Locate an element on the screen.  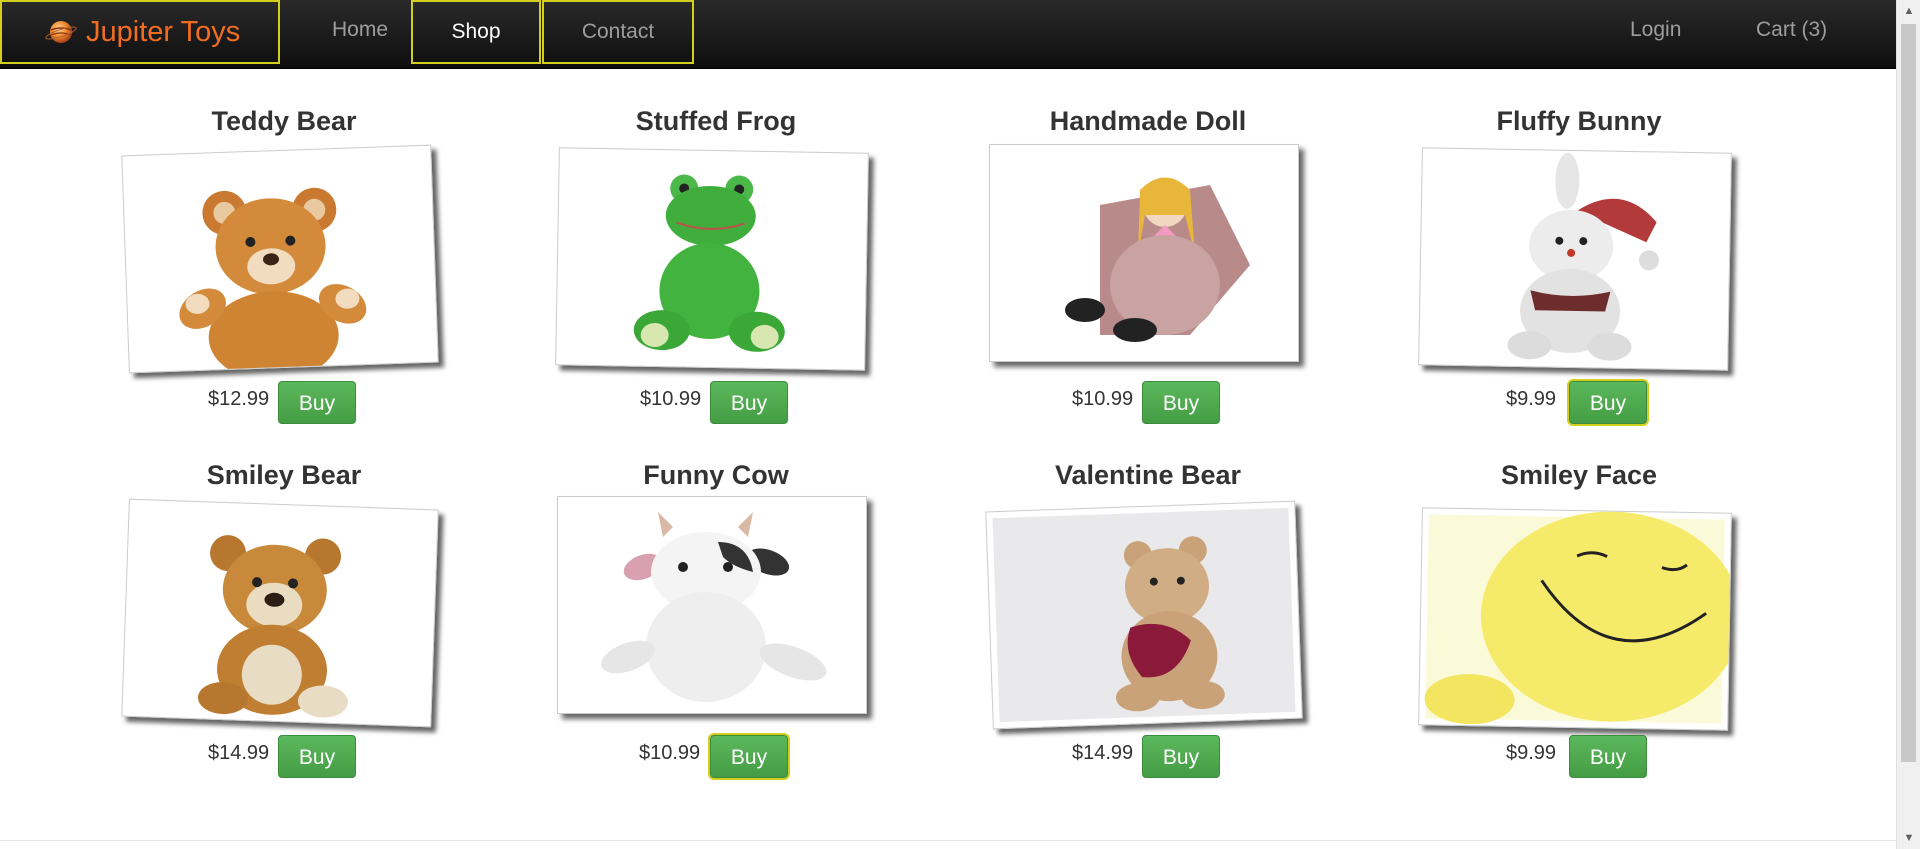
scrollbar-thumb is located at coordinates (1908, 393).